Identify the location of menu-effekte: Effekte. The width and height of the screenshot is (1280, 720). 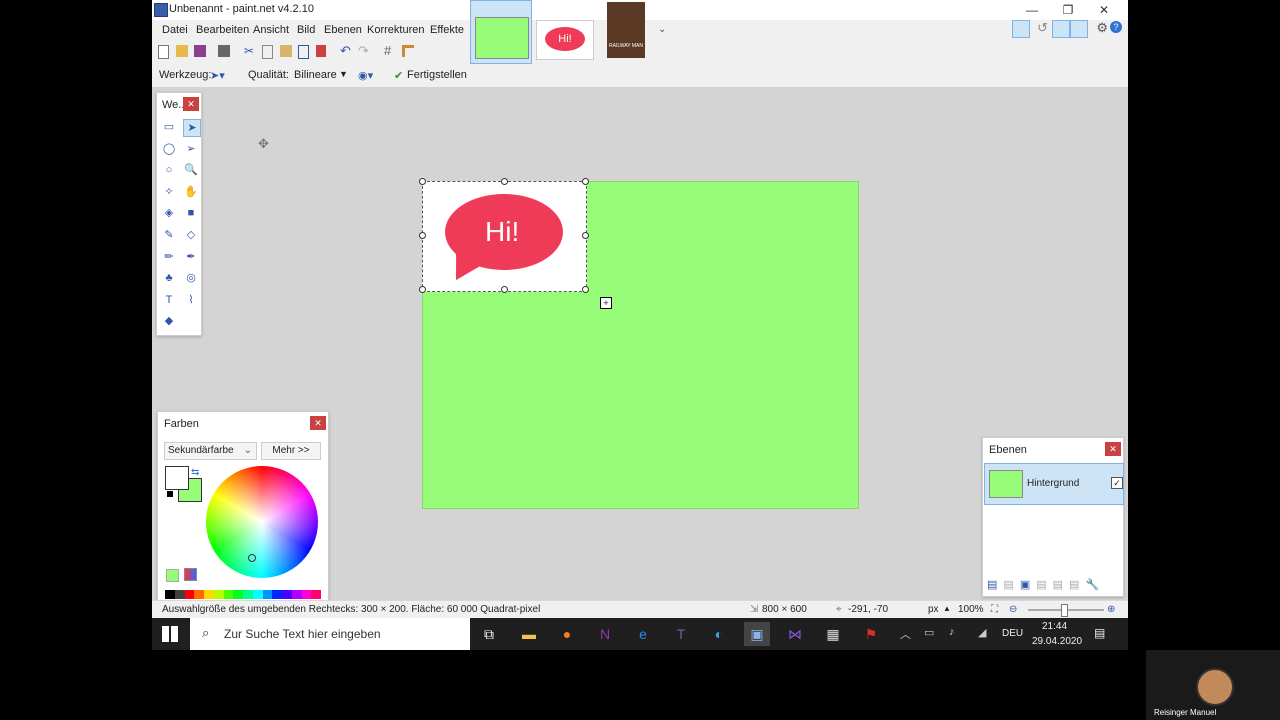
(447, 30).